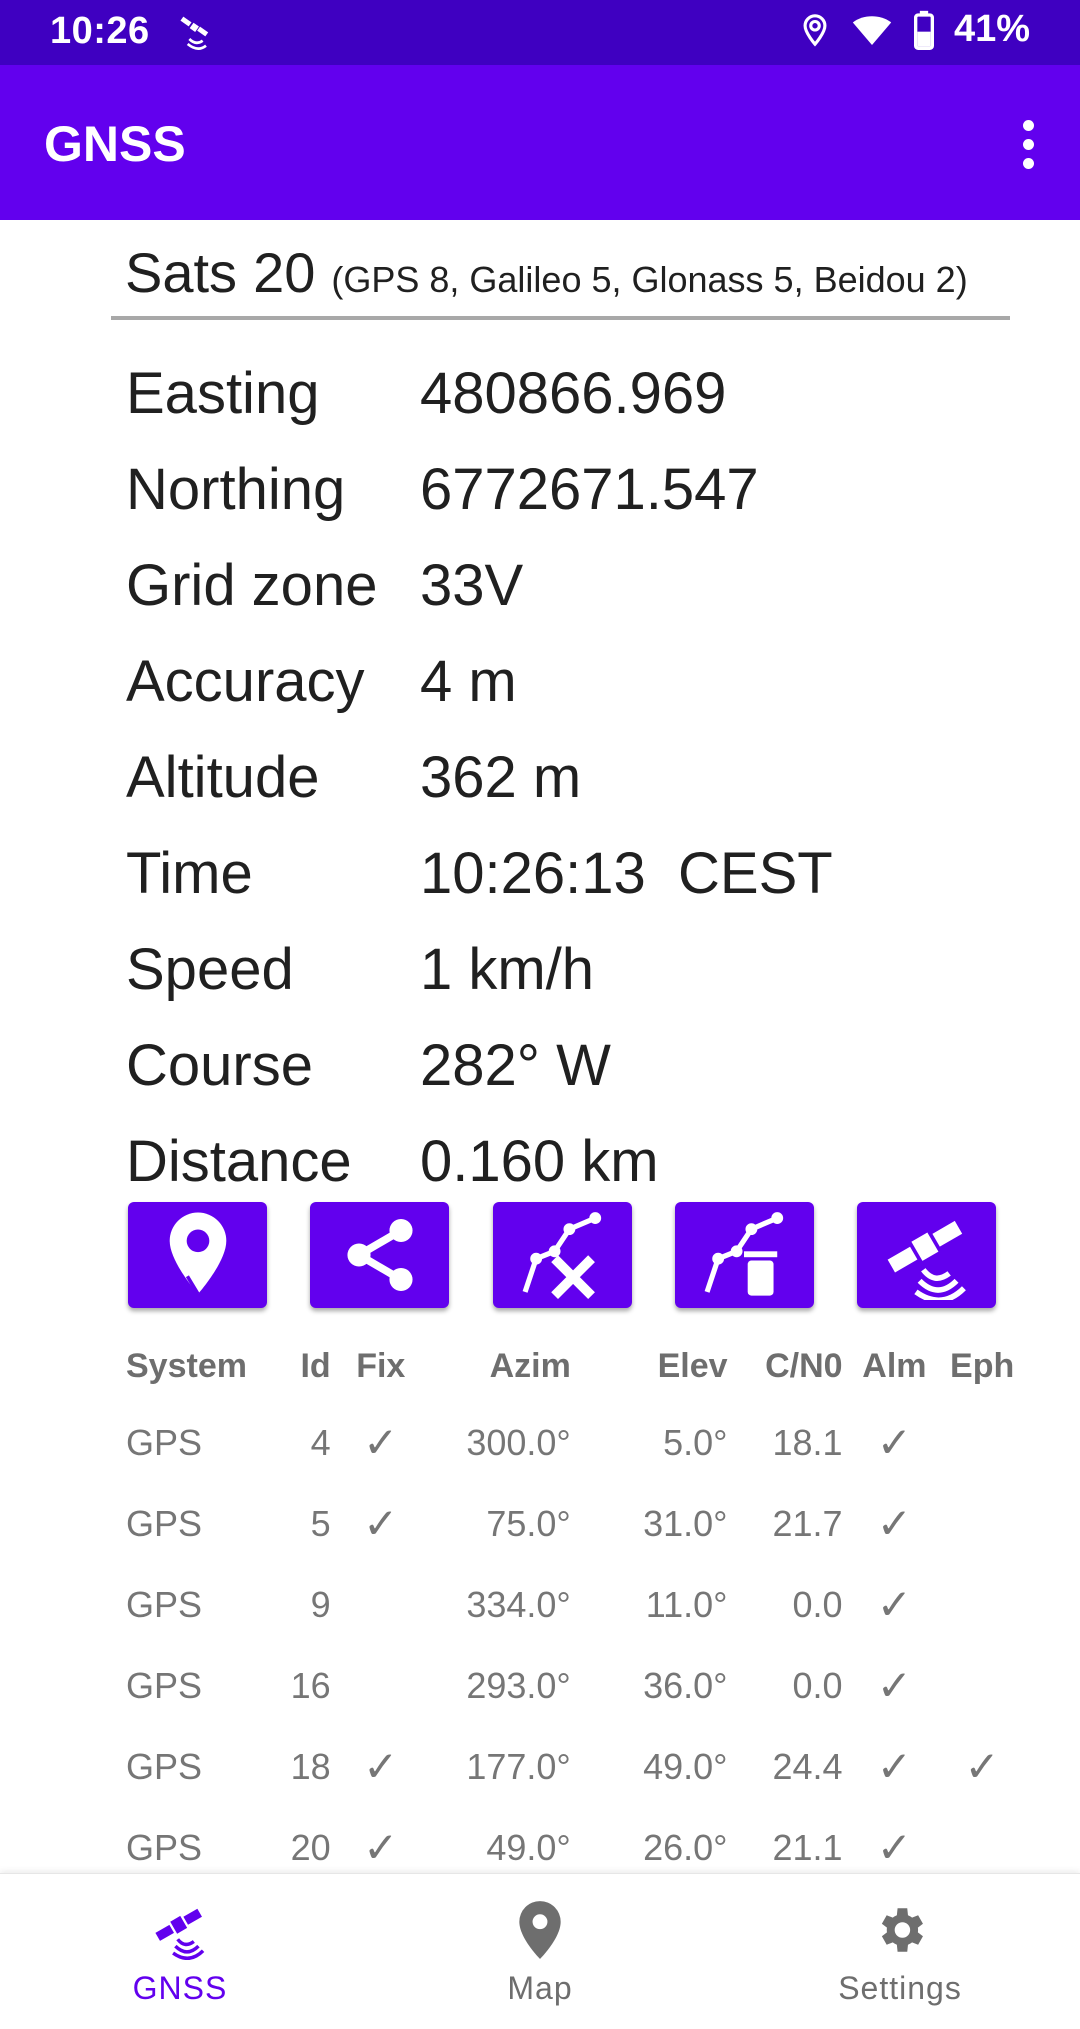 The image size is (1080, 2029). Describe the element at coordinates (530, 1365) in the screenshot. I see `column-header: Azim` at that location.